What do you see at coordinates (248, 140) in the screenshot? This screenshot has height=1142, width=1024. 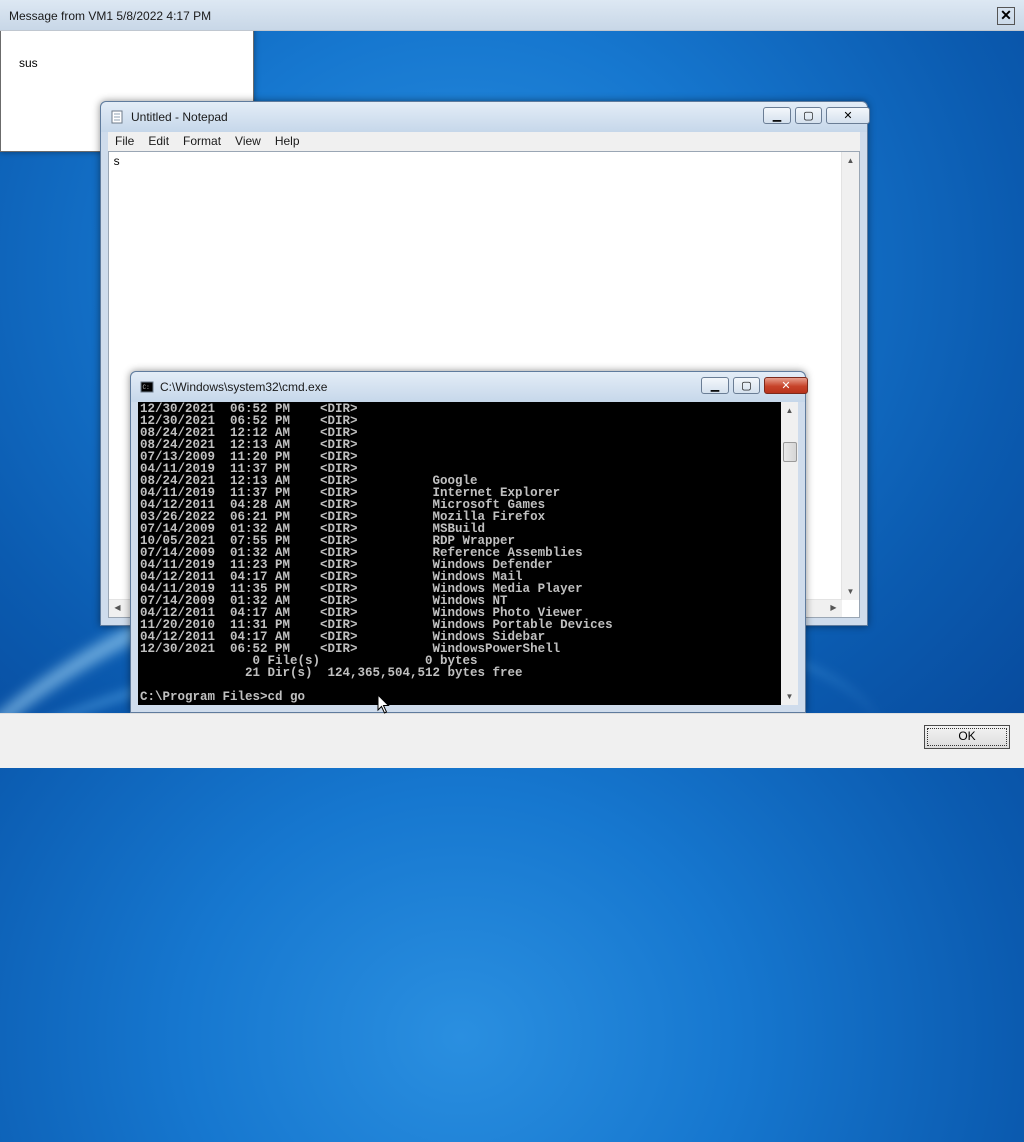 I see `menu-view: View` at bounding box center [248, 140].